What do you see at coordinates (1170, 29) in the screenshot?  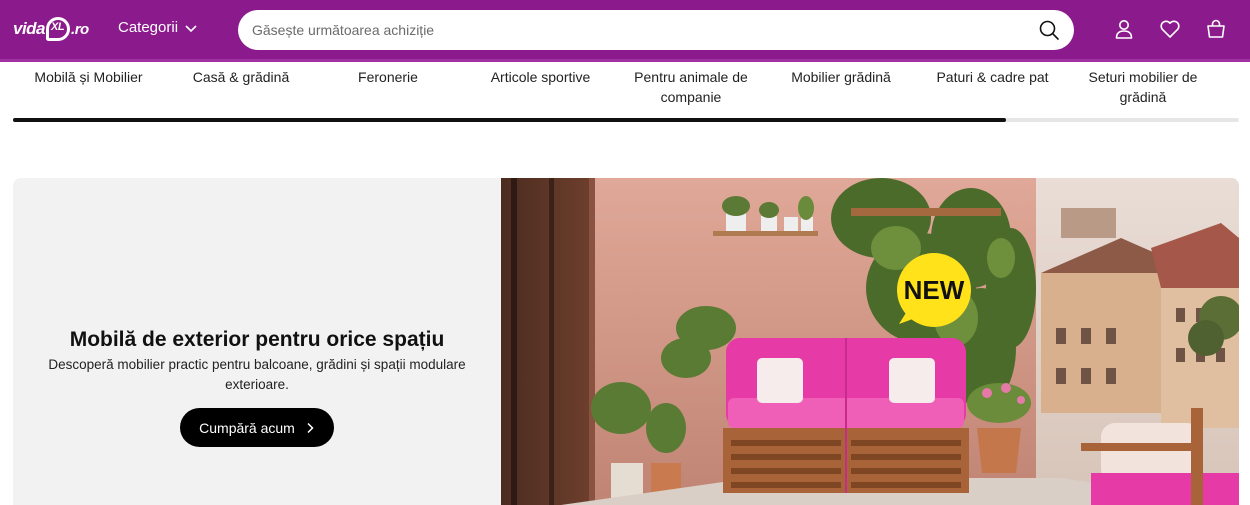 I see `heart-icon` at bounding box center [1170, 29].